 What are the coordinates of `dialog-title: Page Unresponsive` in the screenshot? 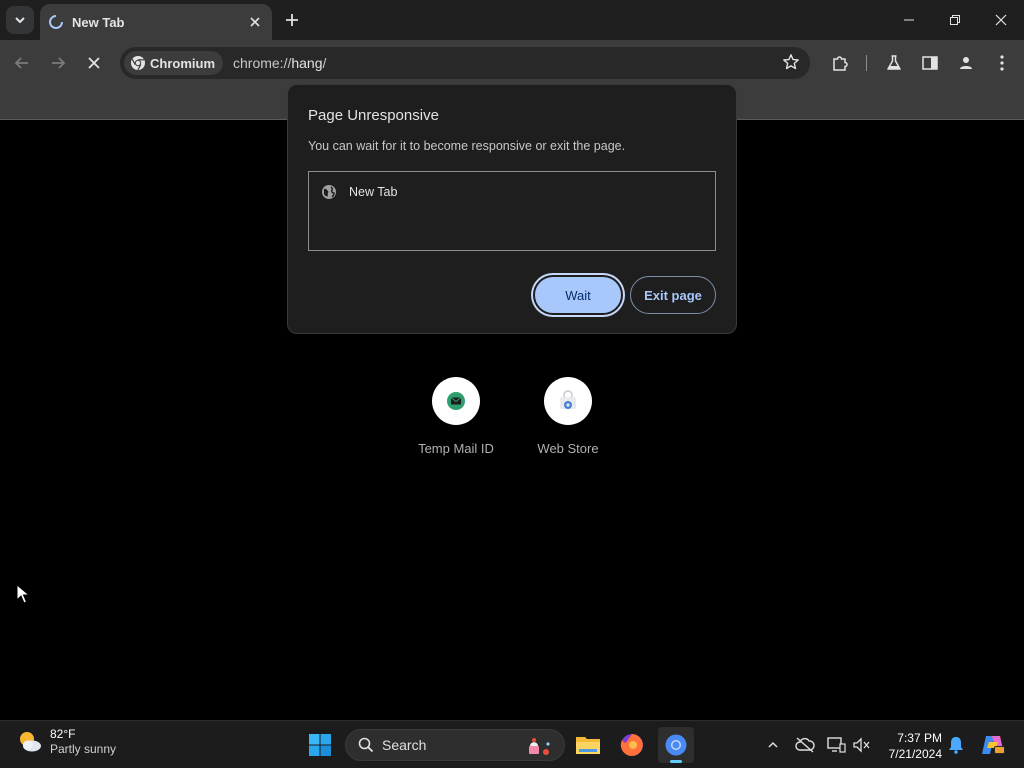 It's located at (373, 115).